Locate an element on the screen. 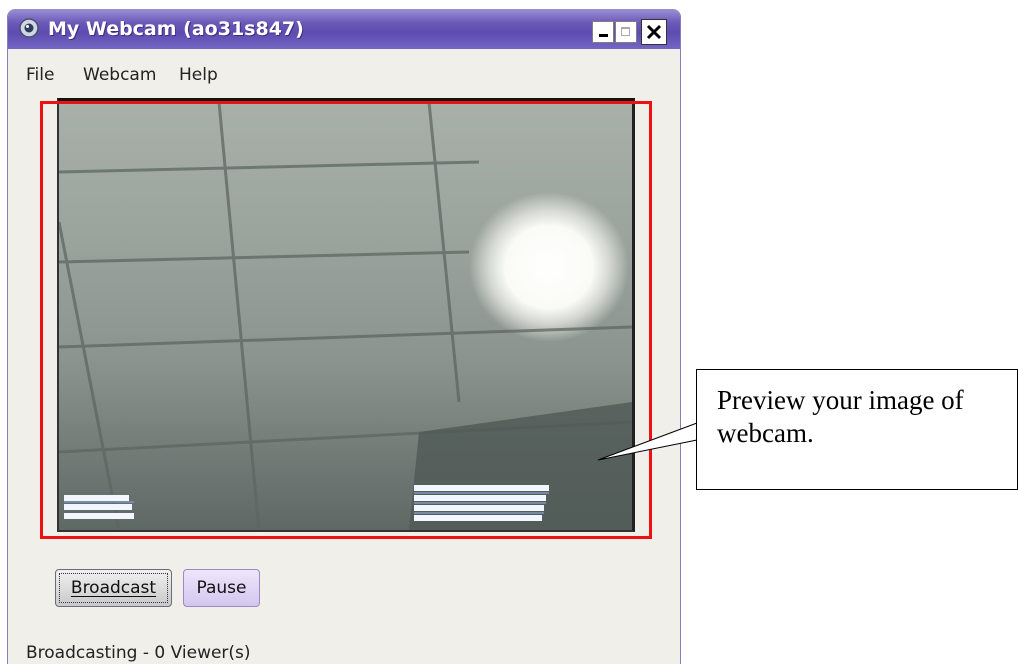  menu-webcam: Webcam is located at coordinates (119, 75).